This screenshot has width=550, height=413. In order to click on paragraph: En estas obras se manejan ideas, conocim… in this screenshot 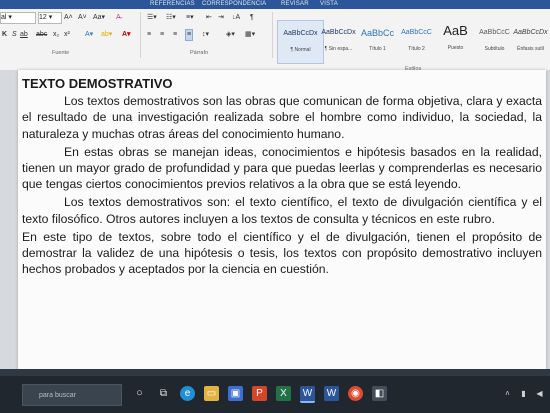, I will do `click(282, 168)`.